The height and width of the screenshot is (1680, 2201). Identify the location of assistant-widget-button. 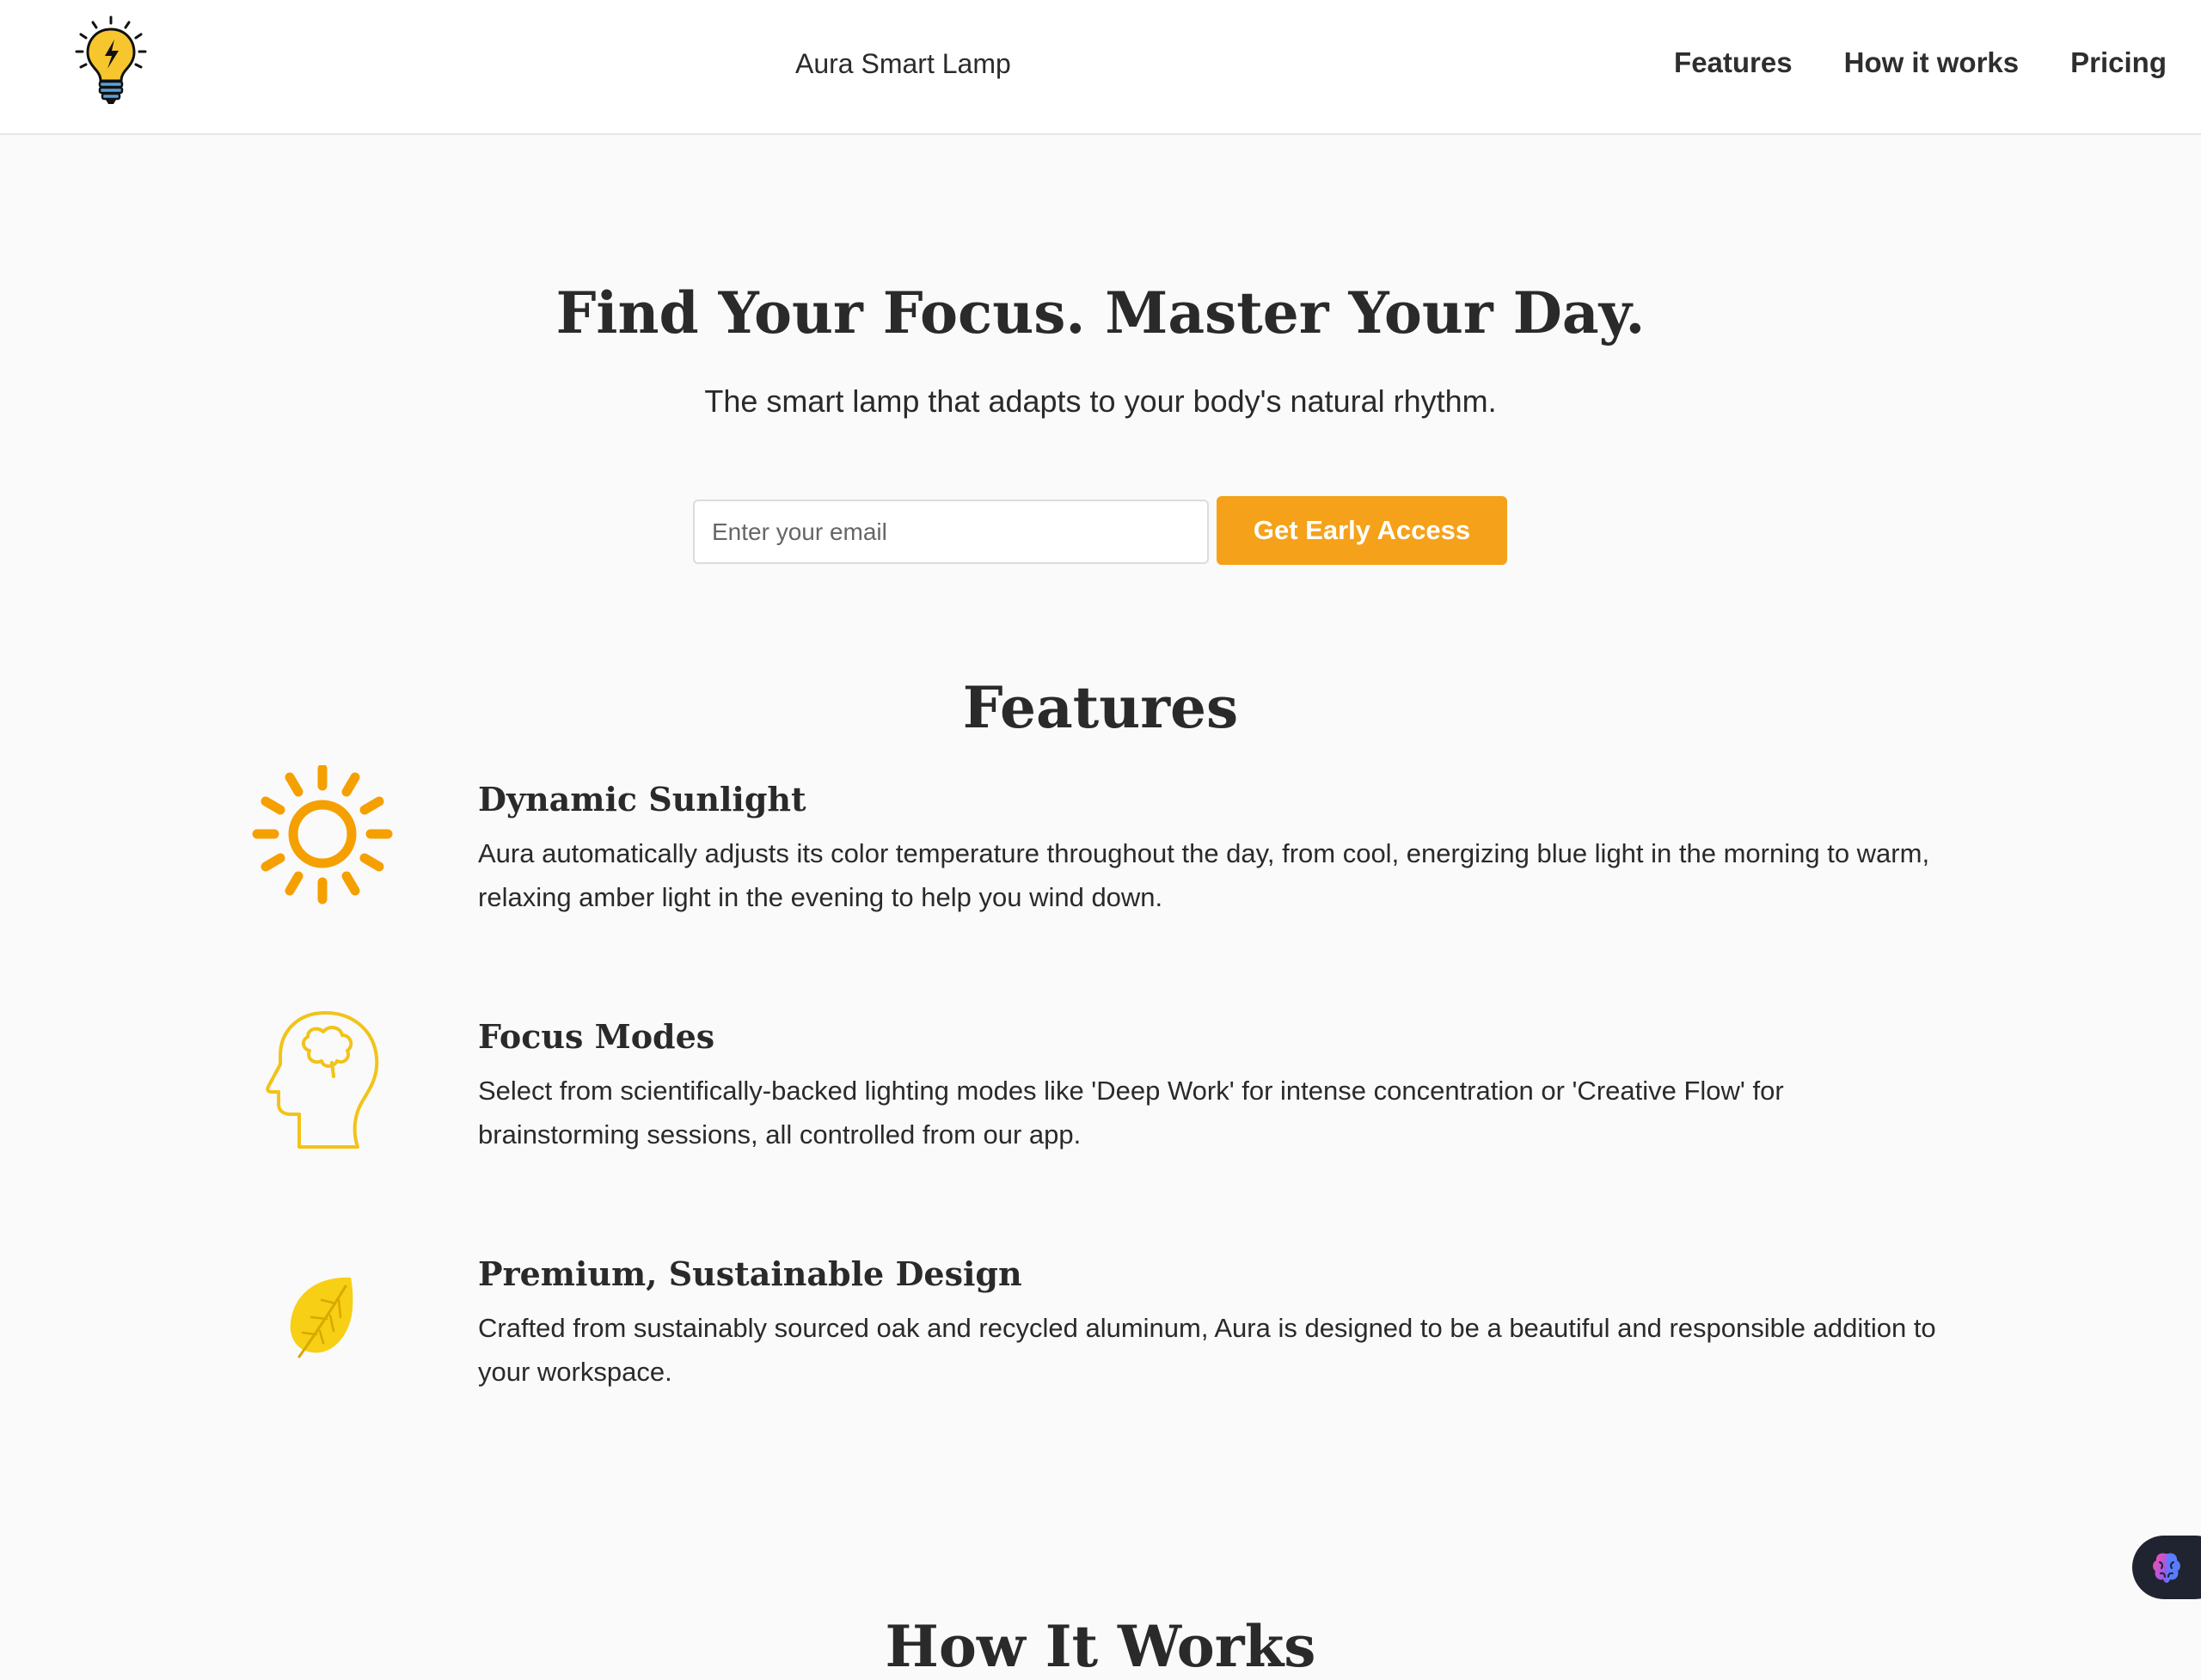
(2166, 1568).